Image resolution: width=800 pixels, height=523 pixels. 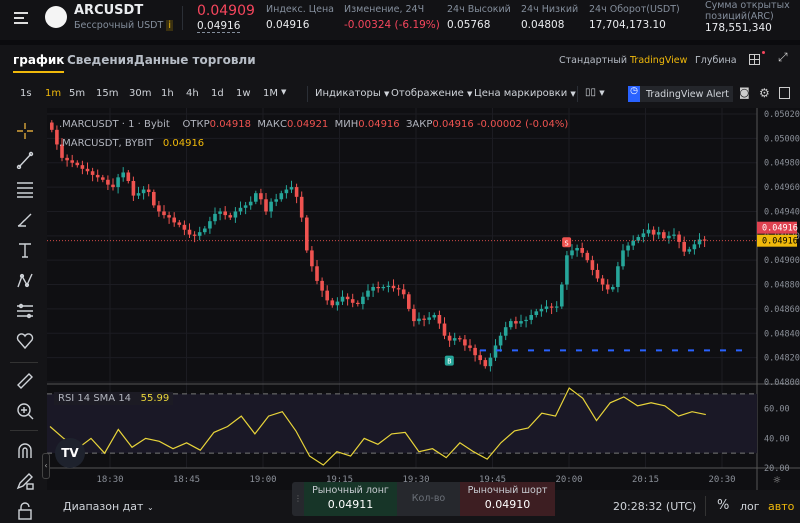 I want to click on mark-price: 0.04916, so click(x=219, y=26).